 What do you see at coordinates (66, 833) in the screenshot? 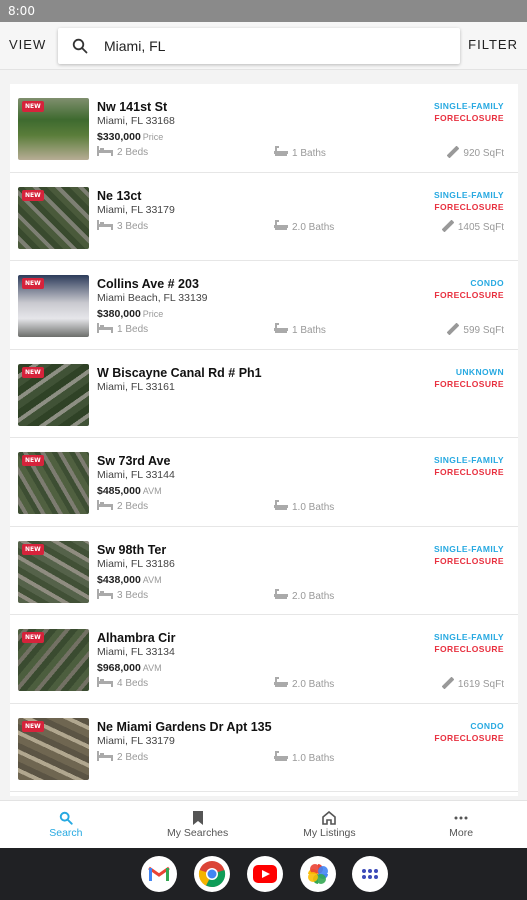
I see `nav-label: Search` at bounding box center [66, 833].